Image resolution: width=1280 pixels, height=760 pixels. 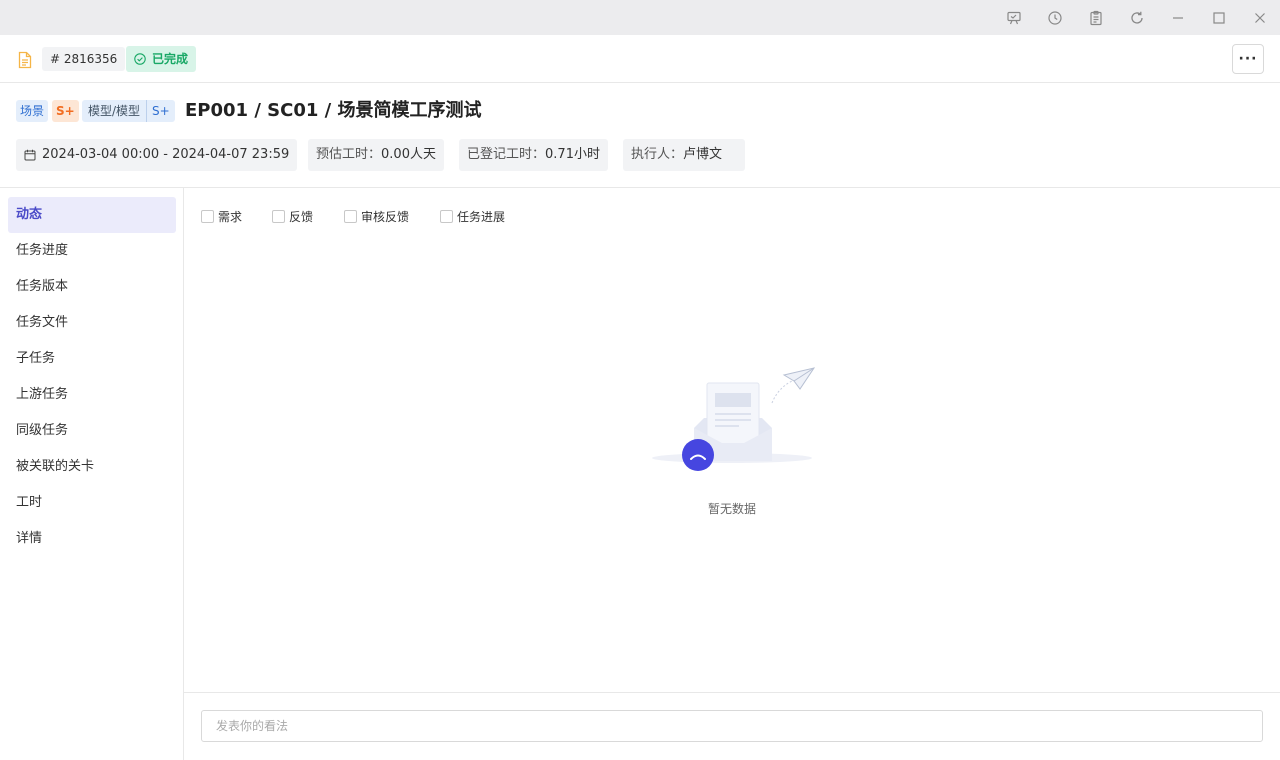 What do you see at coordinates (92, 287) in the screenshot?
I see `sidebar-item-versions: 任务版本` at bounding box center [92, 287].